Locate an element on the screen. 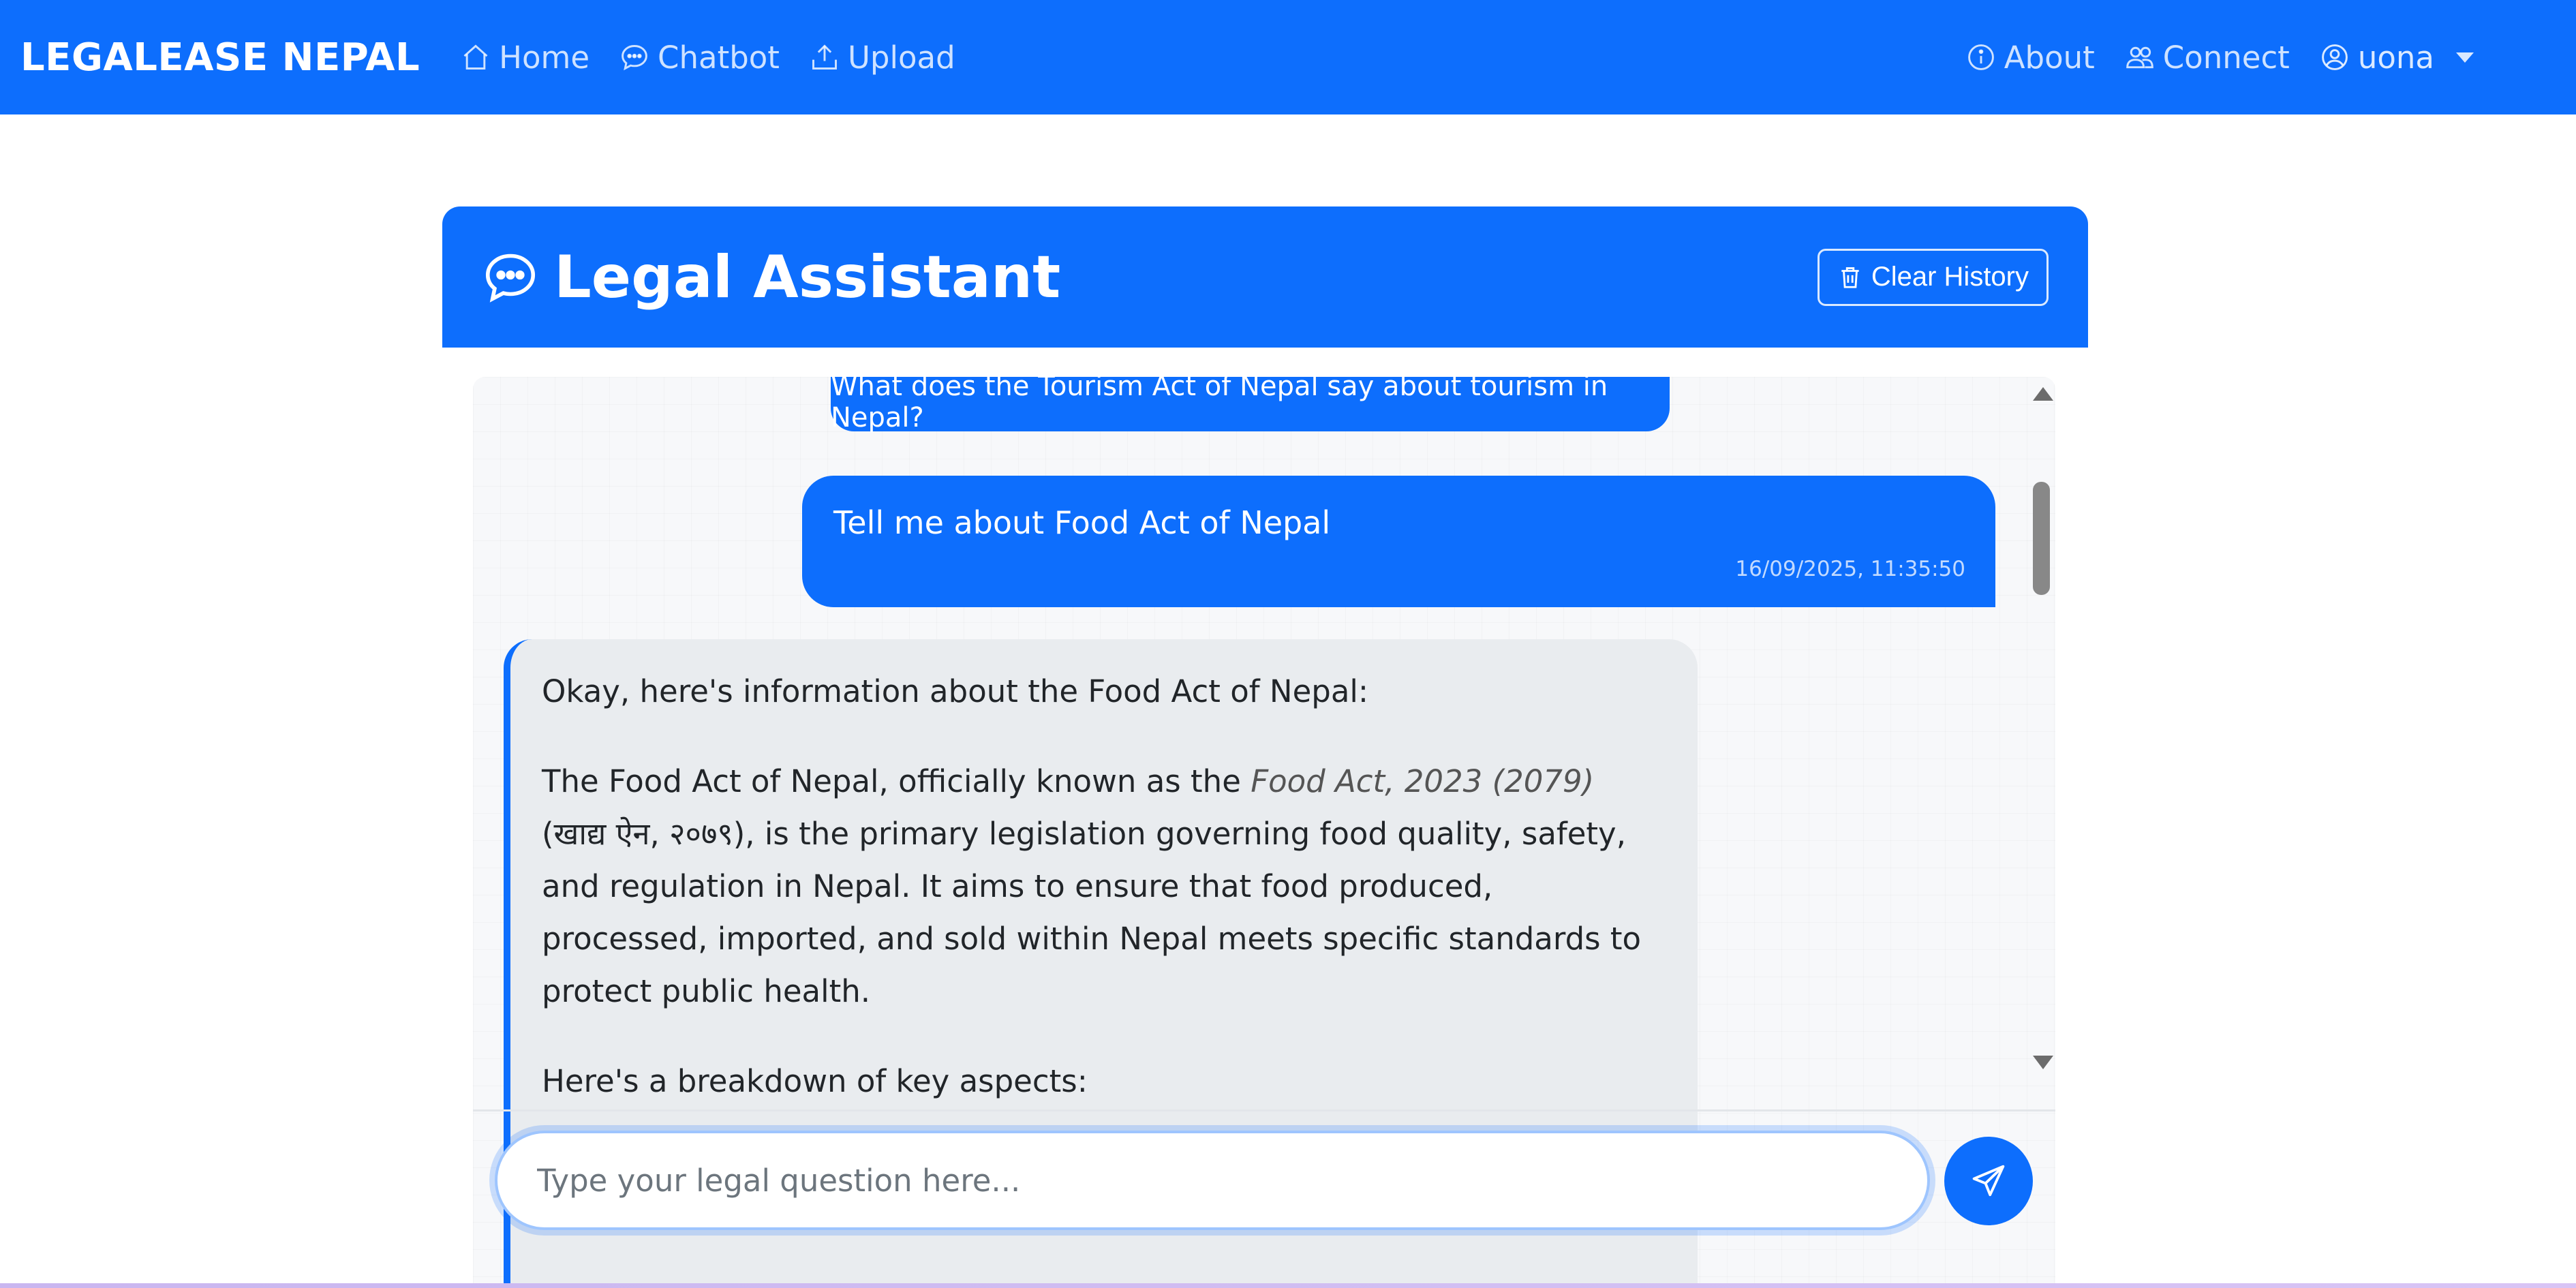  send-icon is located at coordinates (1989, 1181).